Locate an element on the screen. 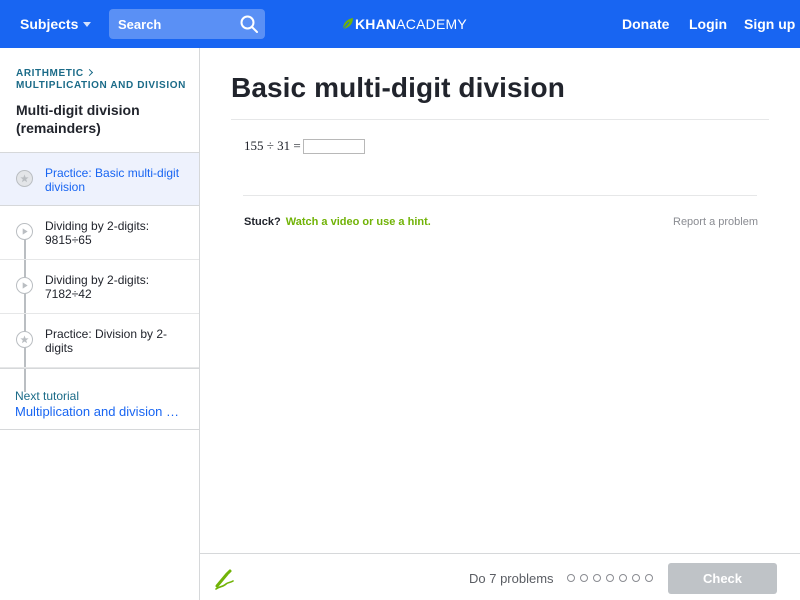 This screenshot has height=600, width=800. problem-progress-dots is located at coordinates (610, 578).